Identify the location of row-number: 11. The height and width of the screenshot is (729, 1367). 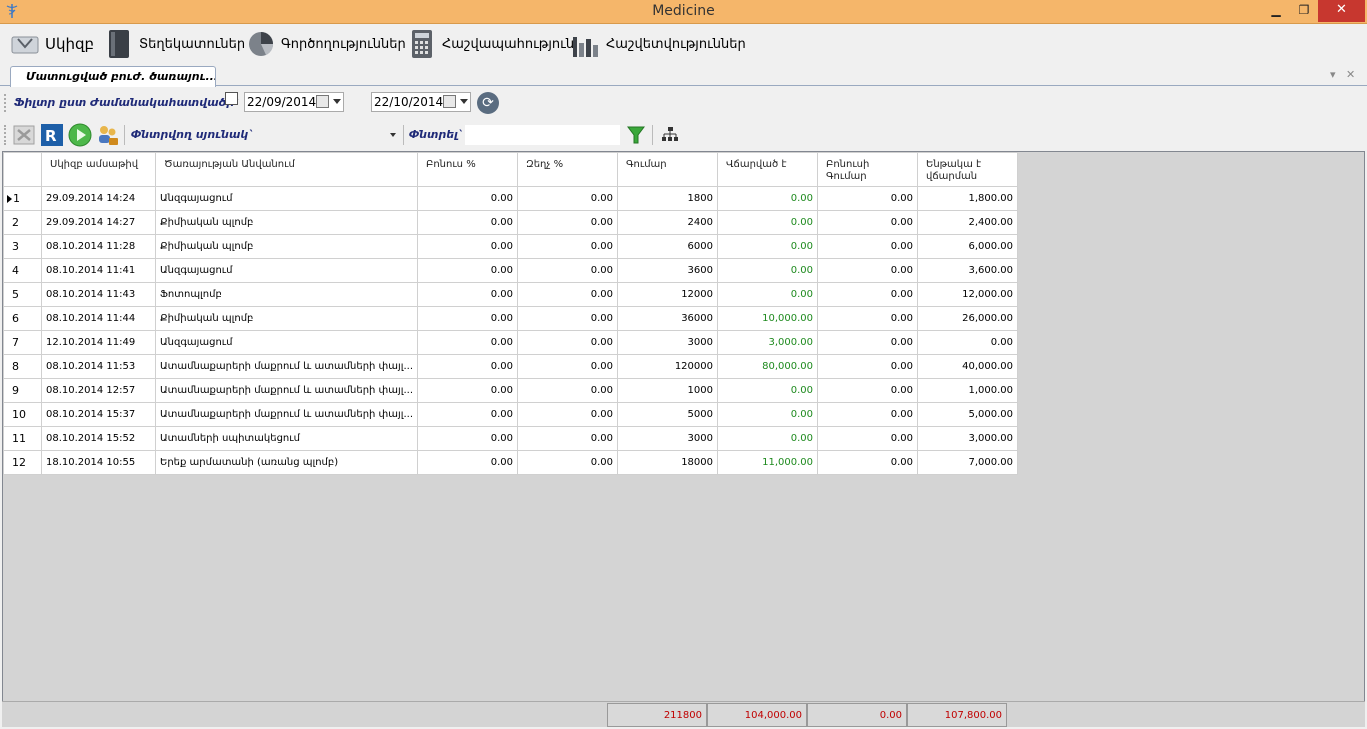
(22, 438).